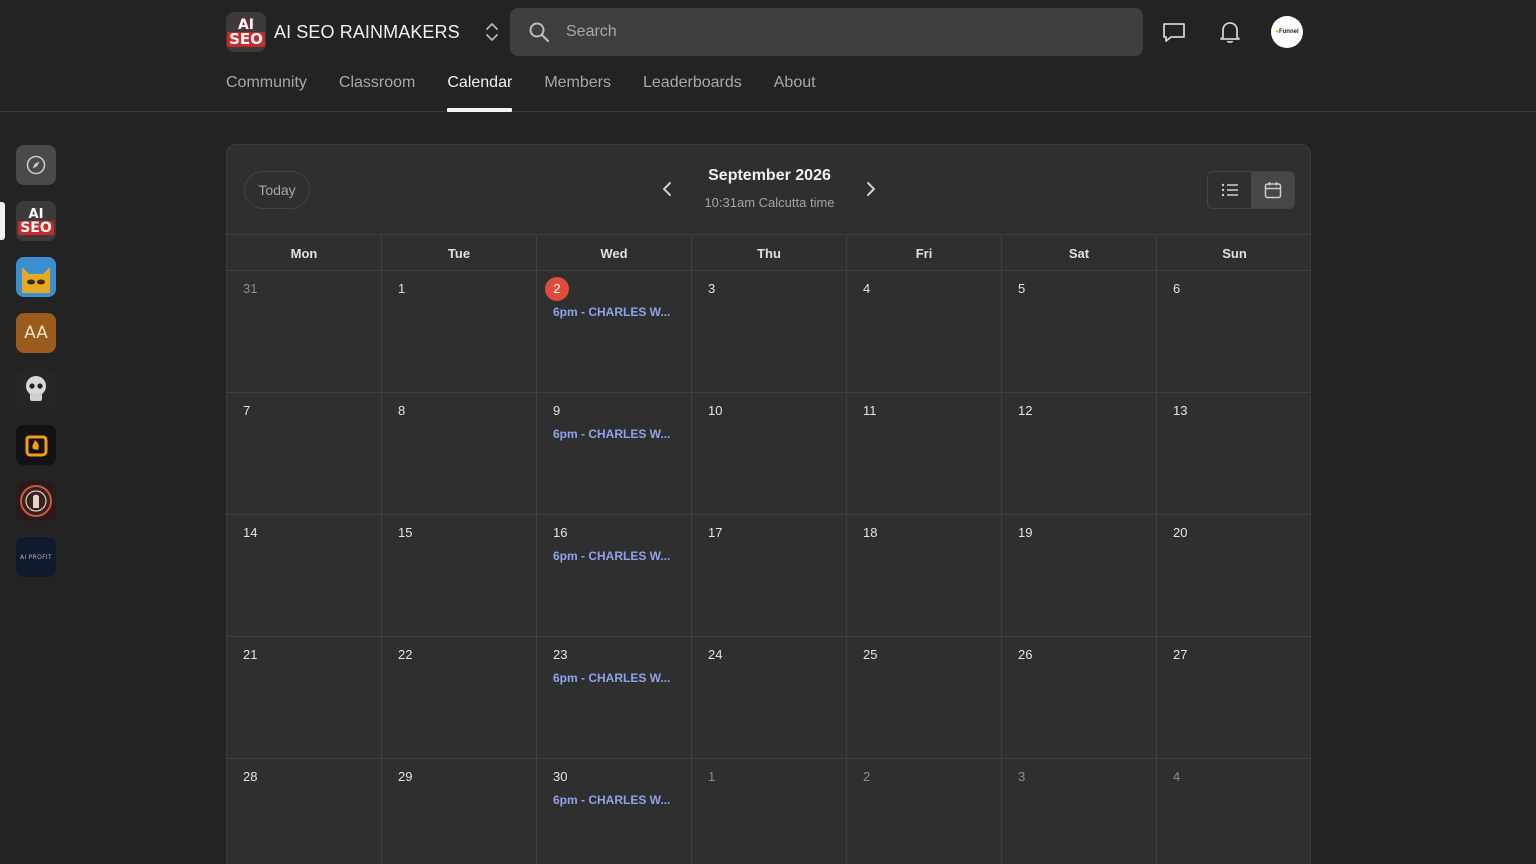  What do you see at coordinates (250, 776) in the screenshot?
I see `day-number: 28` at bounding box center [250, 776].